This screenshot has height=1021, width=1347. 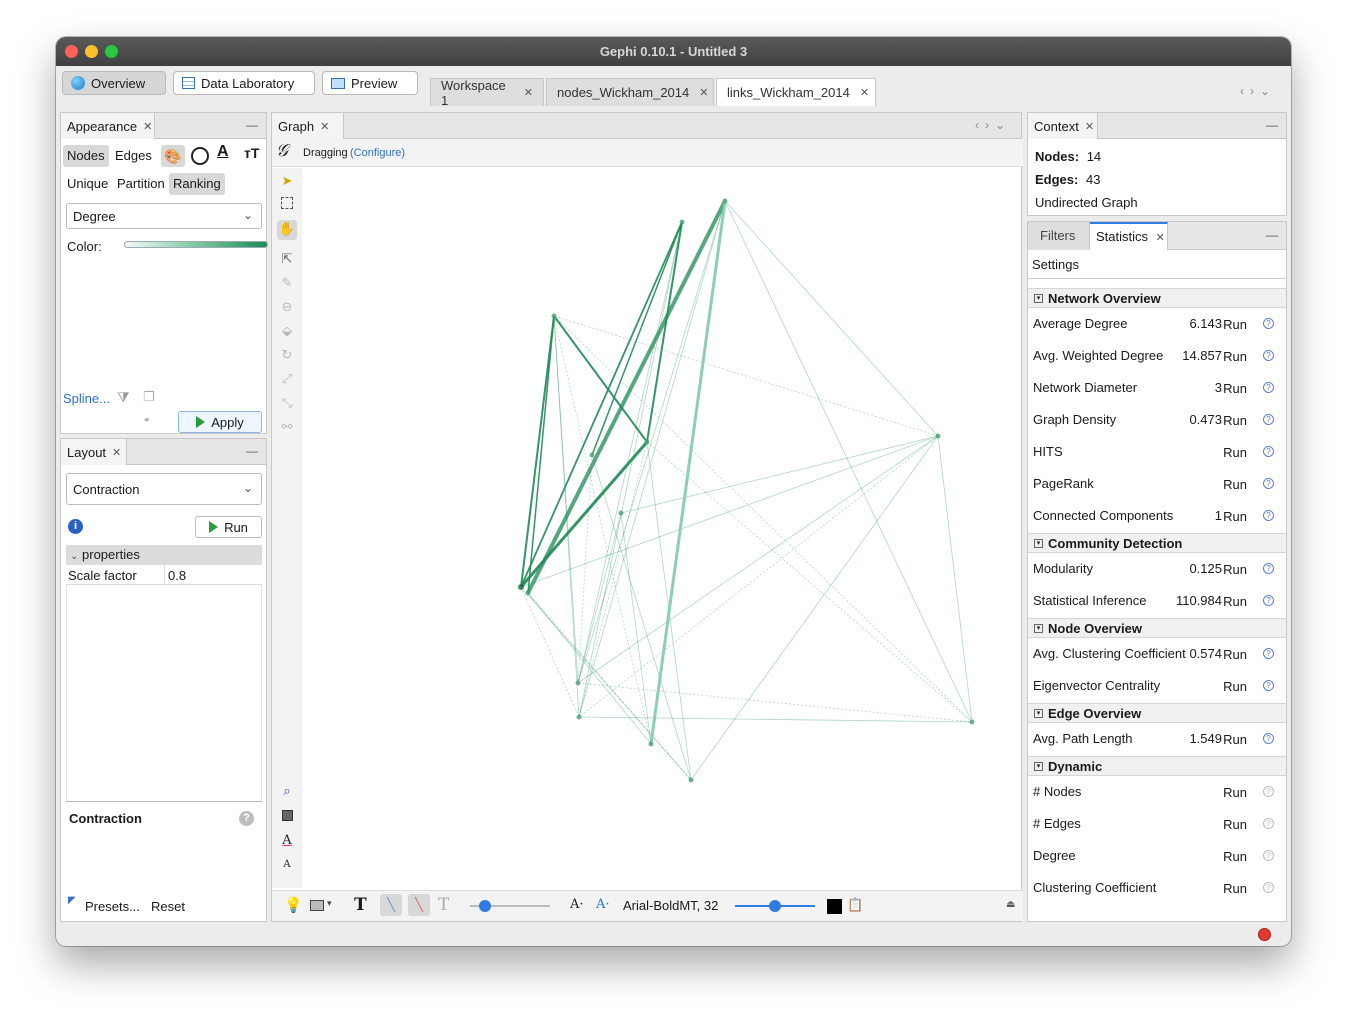 What do you see at coordinates (1055, 264) in the screenshot?
I see `settings-button: Settings` at bounding box center [1055, 264].